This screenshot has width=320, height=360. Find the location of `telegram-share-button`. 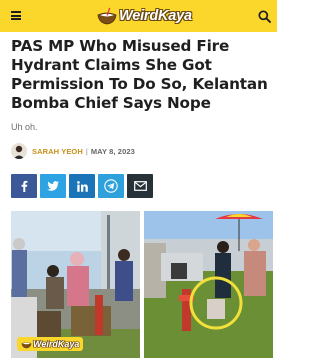

telegram-share-button is located at coordinates (111, 186).